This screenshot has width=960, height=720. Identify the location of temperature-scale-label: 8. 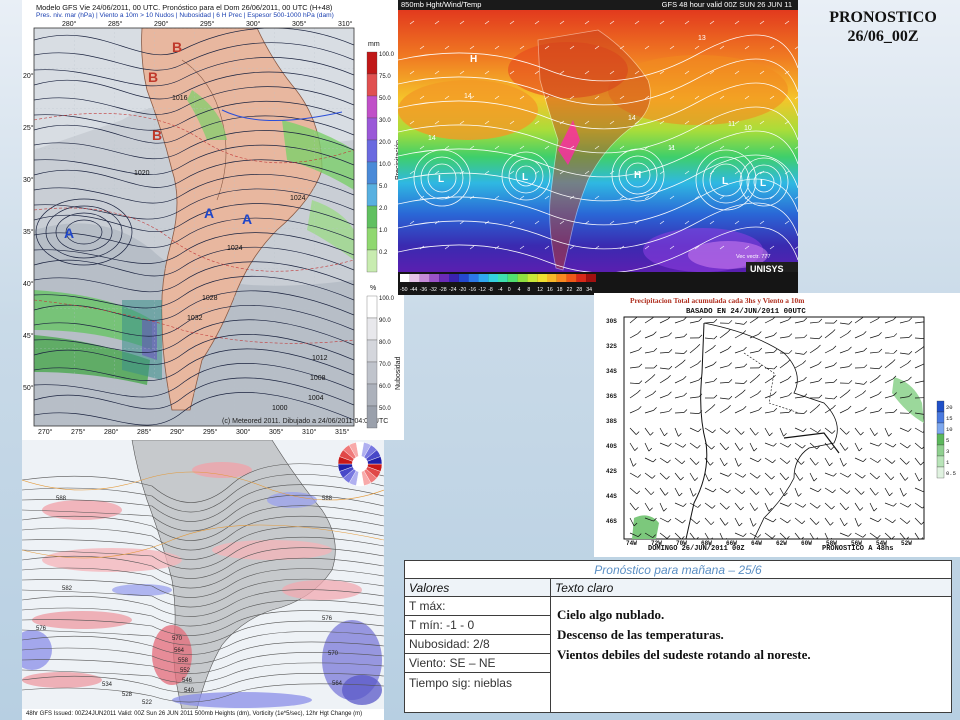
(528, 290).